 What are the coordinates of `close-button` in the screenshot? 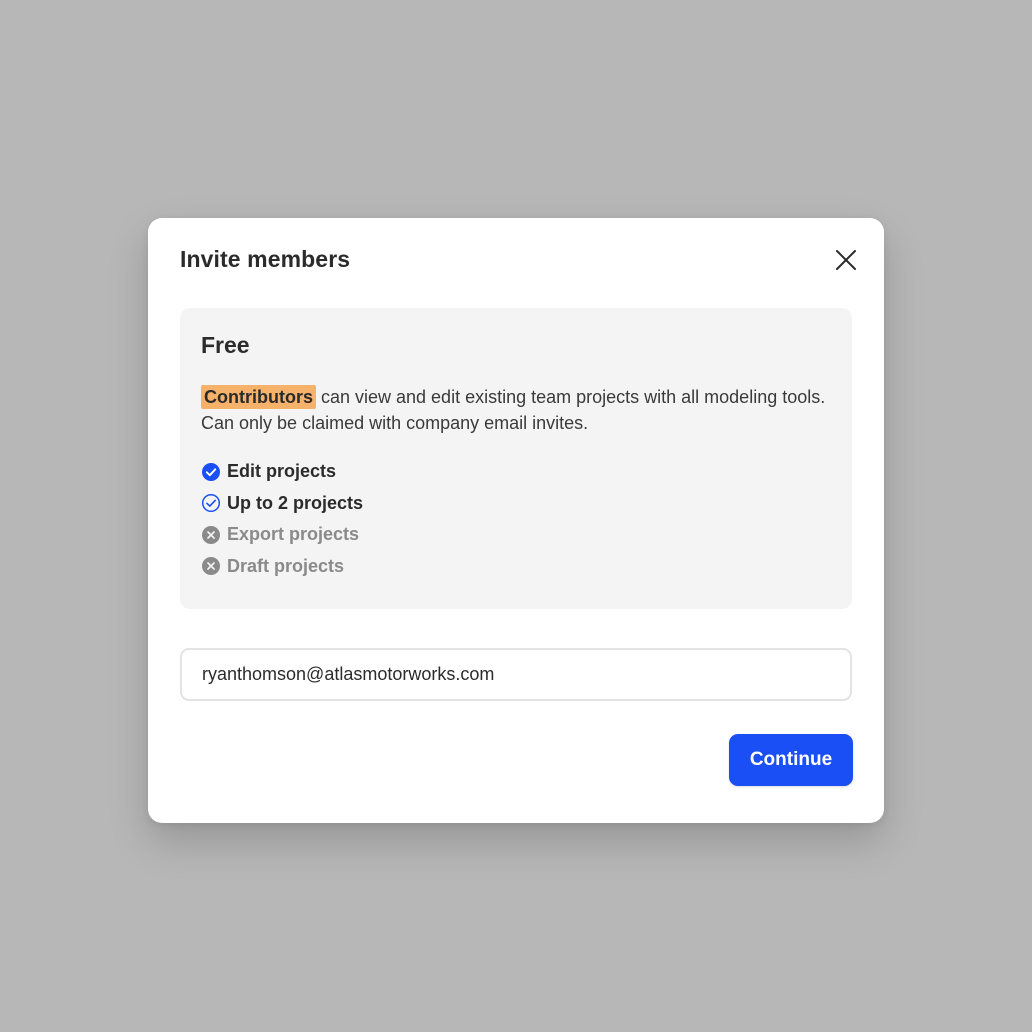 It's located at (846, 260).